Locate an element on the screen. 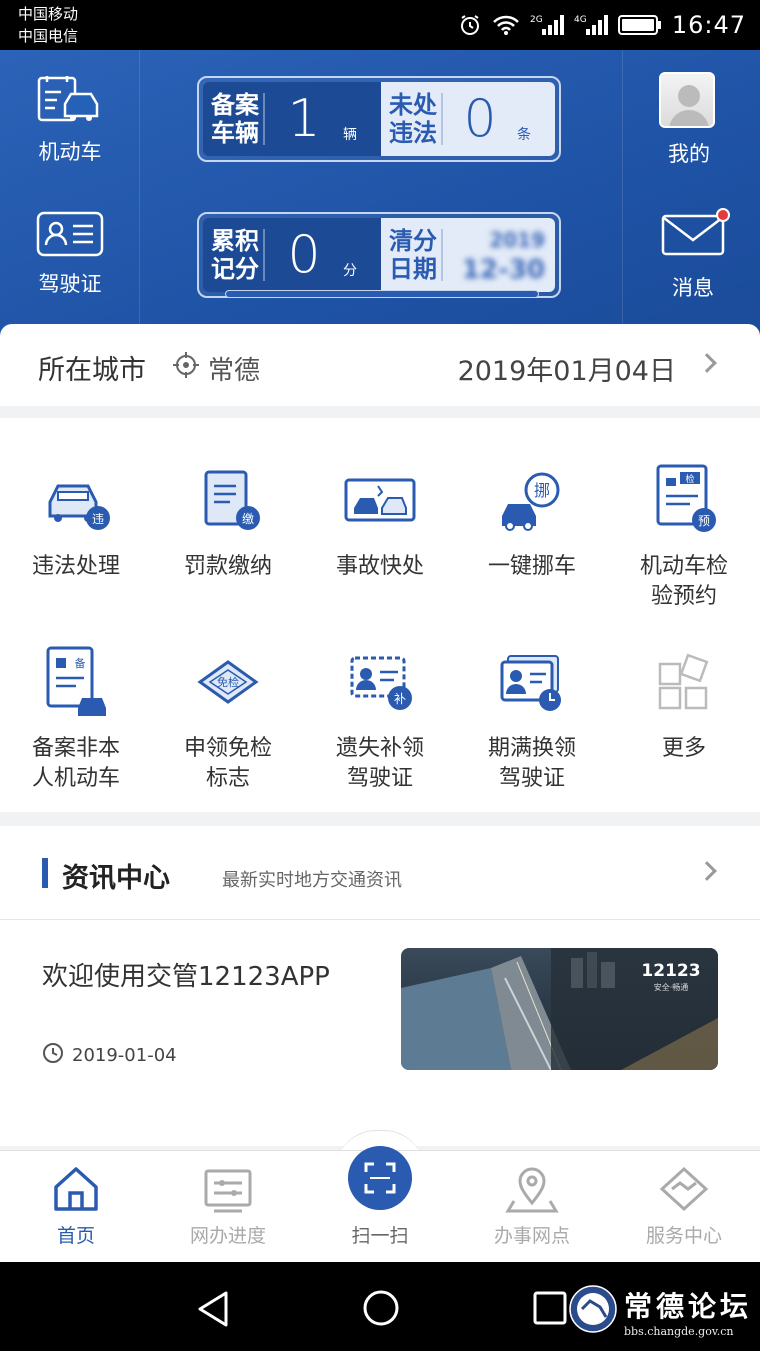 The image size is (760, 1351). svg-text: 4G is located at coordinates (580, 20).